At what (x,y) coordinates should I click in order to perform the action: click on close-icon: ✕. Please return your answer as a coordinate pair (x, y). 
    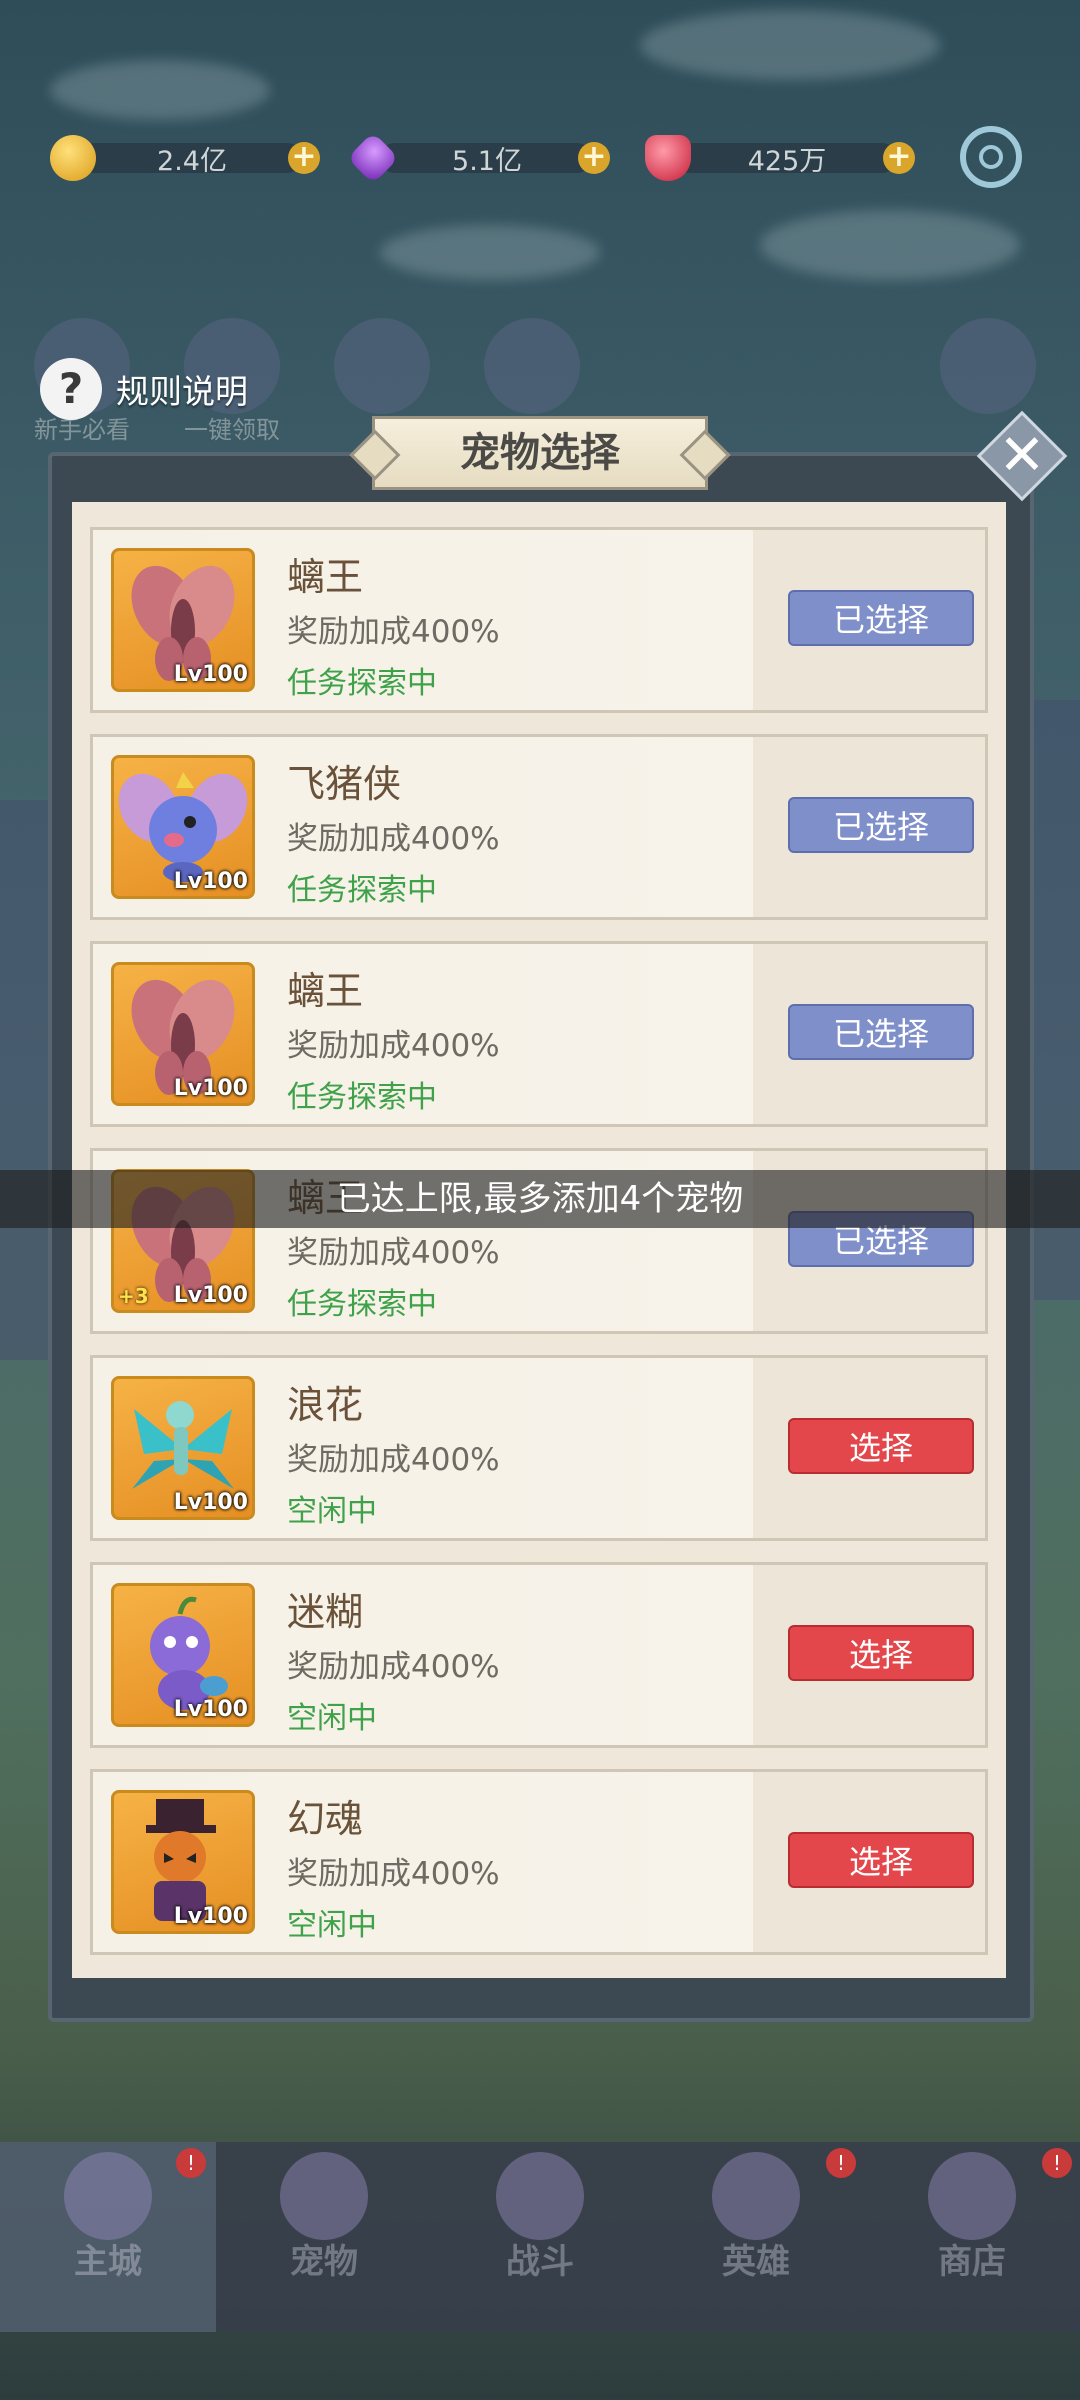
    Looking at the image, I should click on (1022, 455).